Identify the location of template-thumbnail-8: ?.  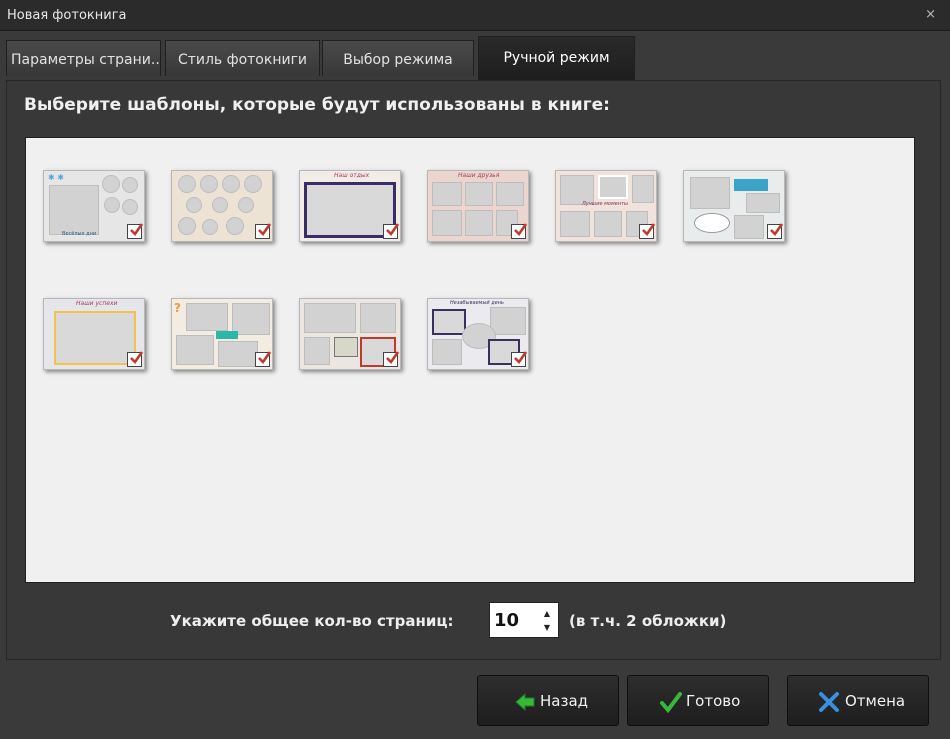
(222, 334).